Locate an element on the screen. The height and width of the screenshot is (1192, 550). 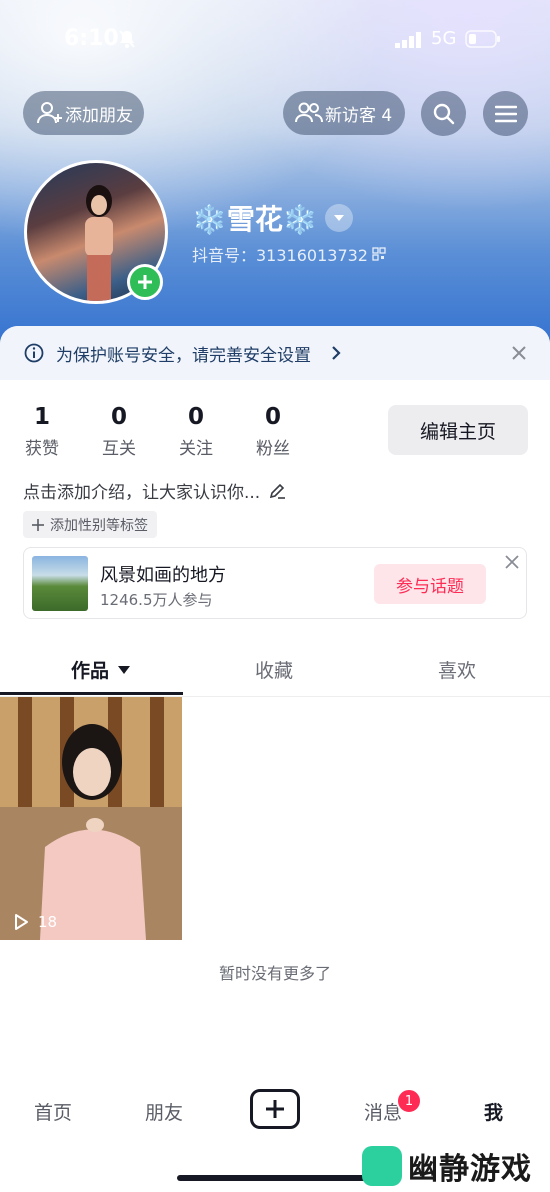
signal-icon is located at coordinates (408, 40).